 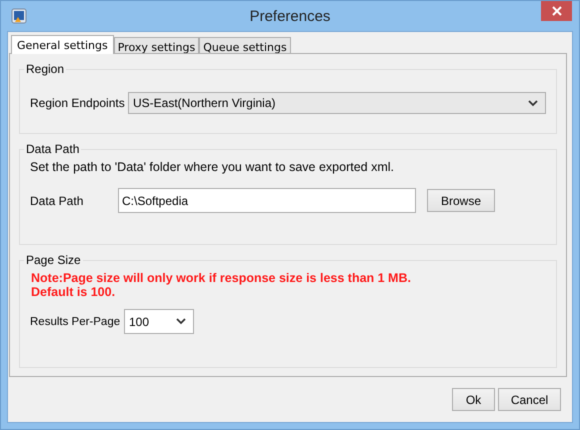 What do you see at coordinates (221, 278) in the screenshot?
I see `warning-text: Note:Page size will only work if response size is less than 1 MB.` at bounding box center [221, 278].